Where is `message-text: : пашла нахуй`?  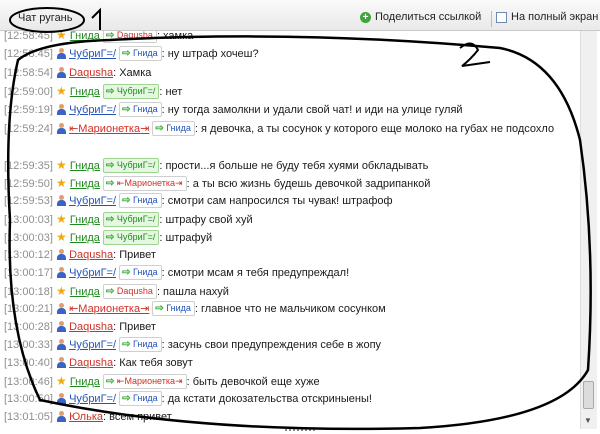 message-text: : пашла нахуй is located at coordinates (192, 292).